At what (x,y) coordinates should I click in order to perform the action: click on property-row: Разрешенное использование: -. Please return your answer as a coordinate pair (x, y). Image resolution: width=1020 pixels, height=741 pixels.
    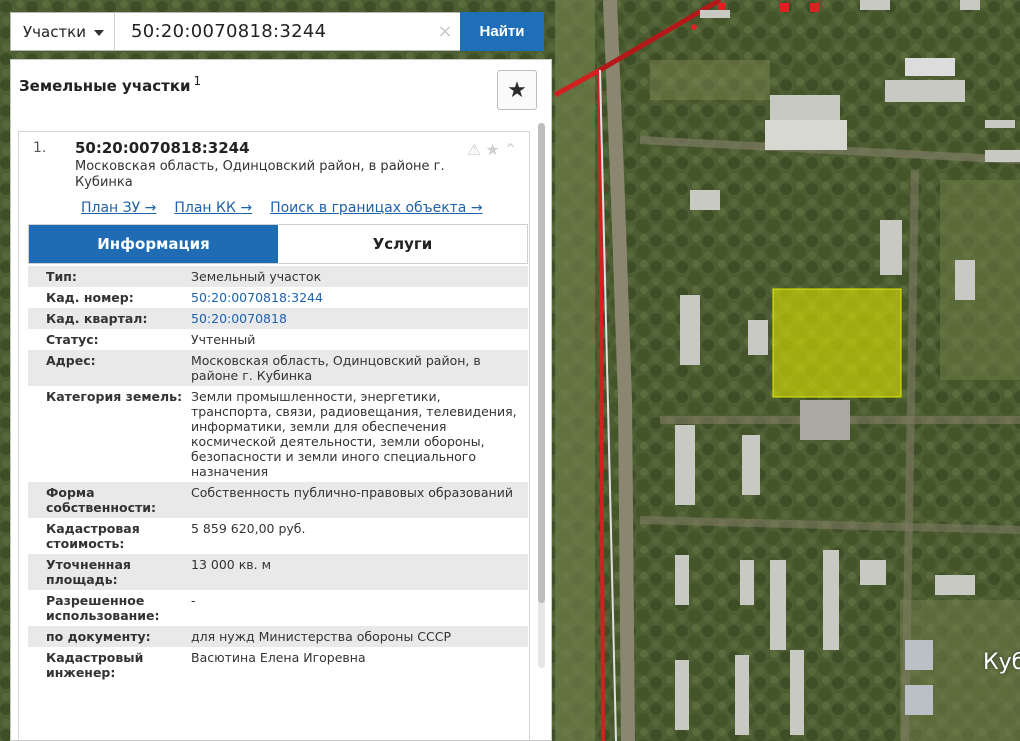
    Looking at the image, I should click on (278, 608).